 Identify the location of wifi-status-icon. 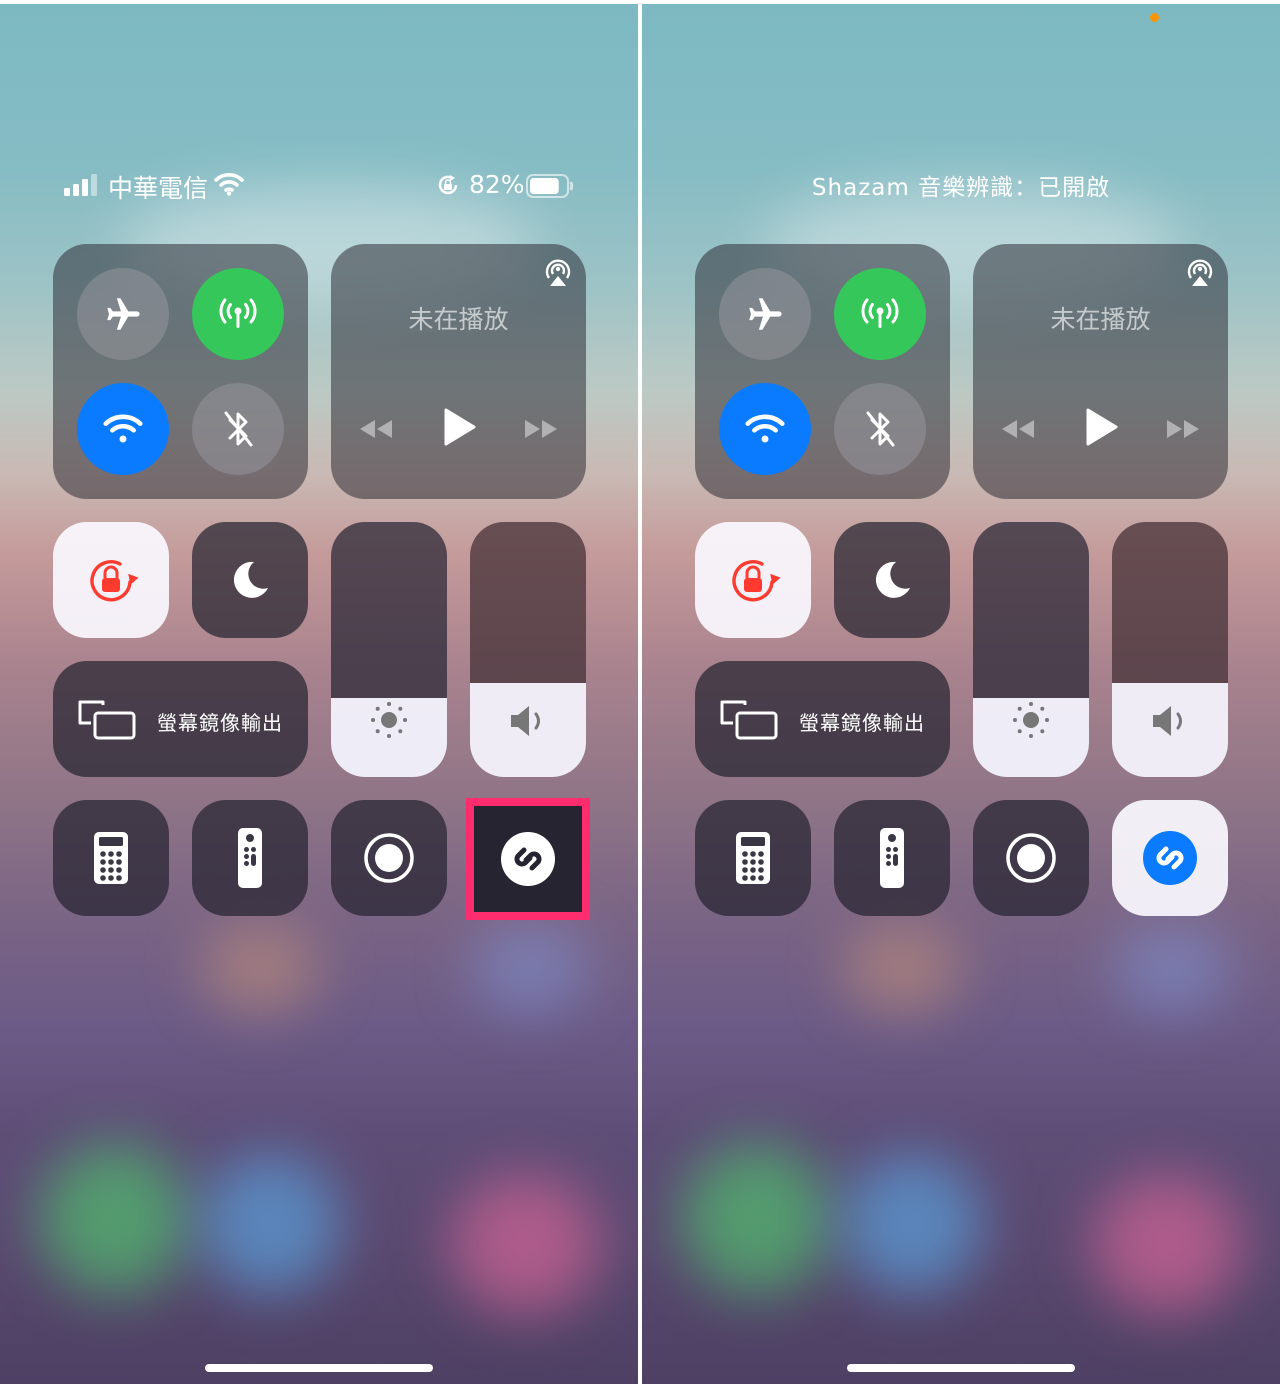
(229, 184).